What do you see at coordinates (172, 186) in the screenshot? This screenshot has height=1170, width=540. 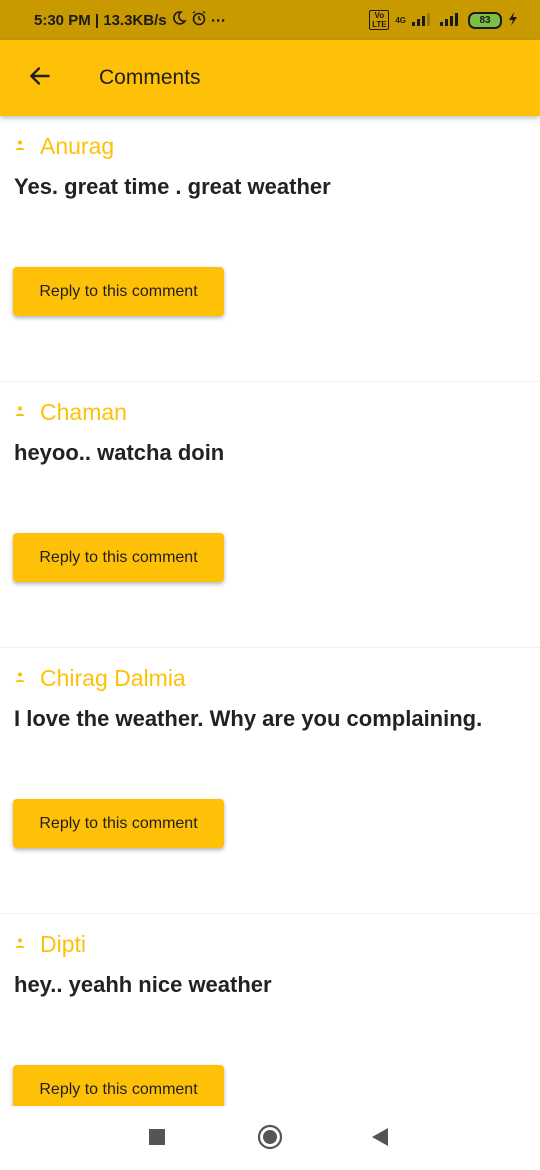 I see `comment-text: Yes. great time . great weather` at bounding box center [172, 186].